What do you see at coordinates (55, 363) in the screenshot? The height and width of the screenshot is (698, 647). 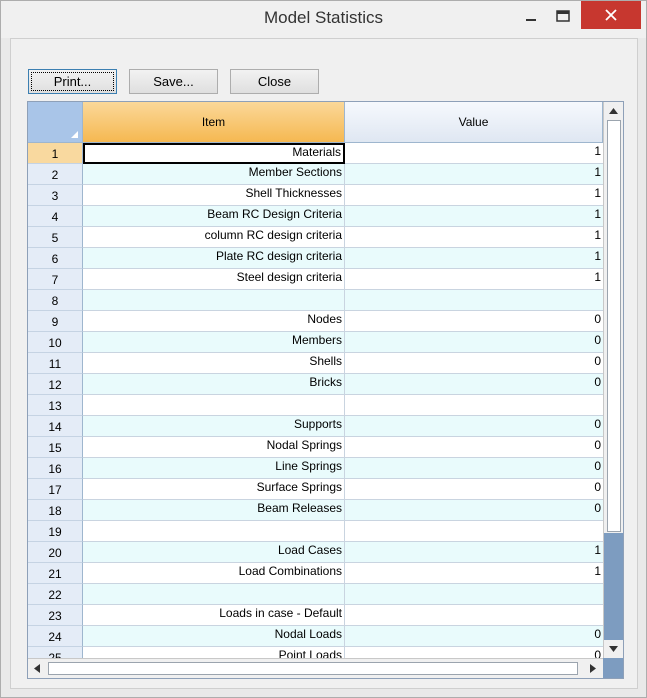 I see `row-number: 11` at bounding box center [55, 363].